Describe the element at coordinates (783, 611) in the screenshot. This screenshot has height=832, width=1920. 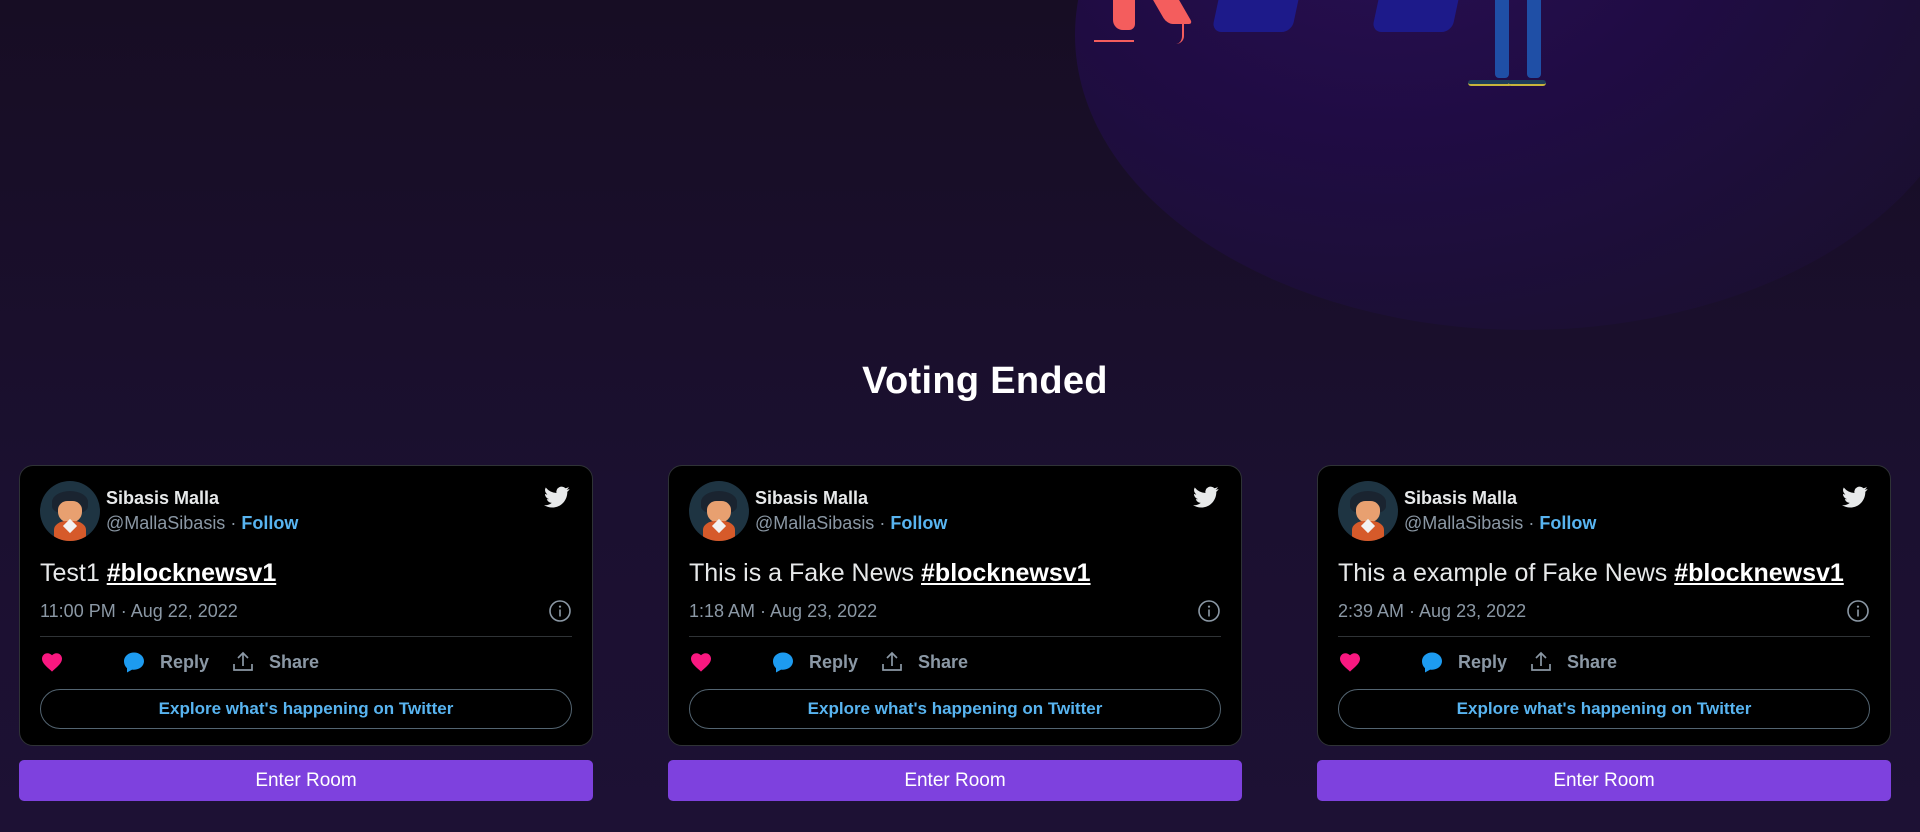
I see `tweet-timestamp: 1:18 AM · Aug 23, 2022` at that location.